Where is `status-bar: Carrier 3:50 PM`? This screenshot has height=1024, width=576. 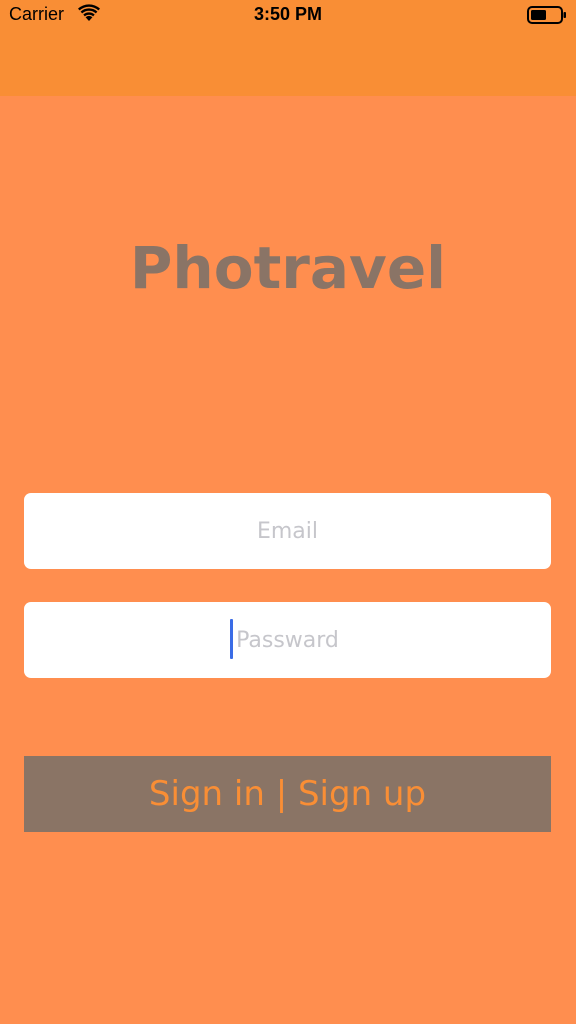 status-bar: Carrier 3:50 PM is located at coordinates (288, 15).